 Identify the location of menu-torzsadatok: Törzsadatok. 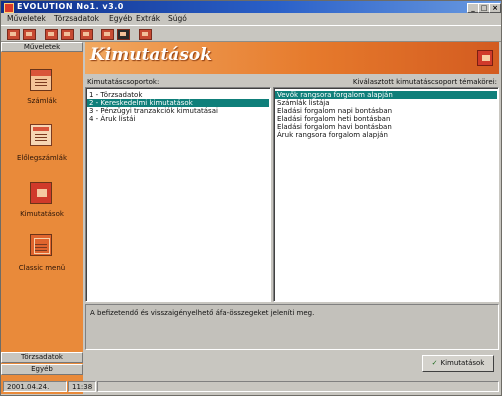
(76, 19).